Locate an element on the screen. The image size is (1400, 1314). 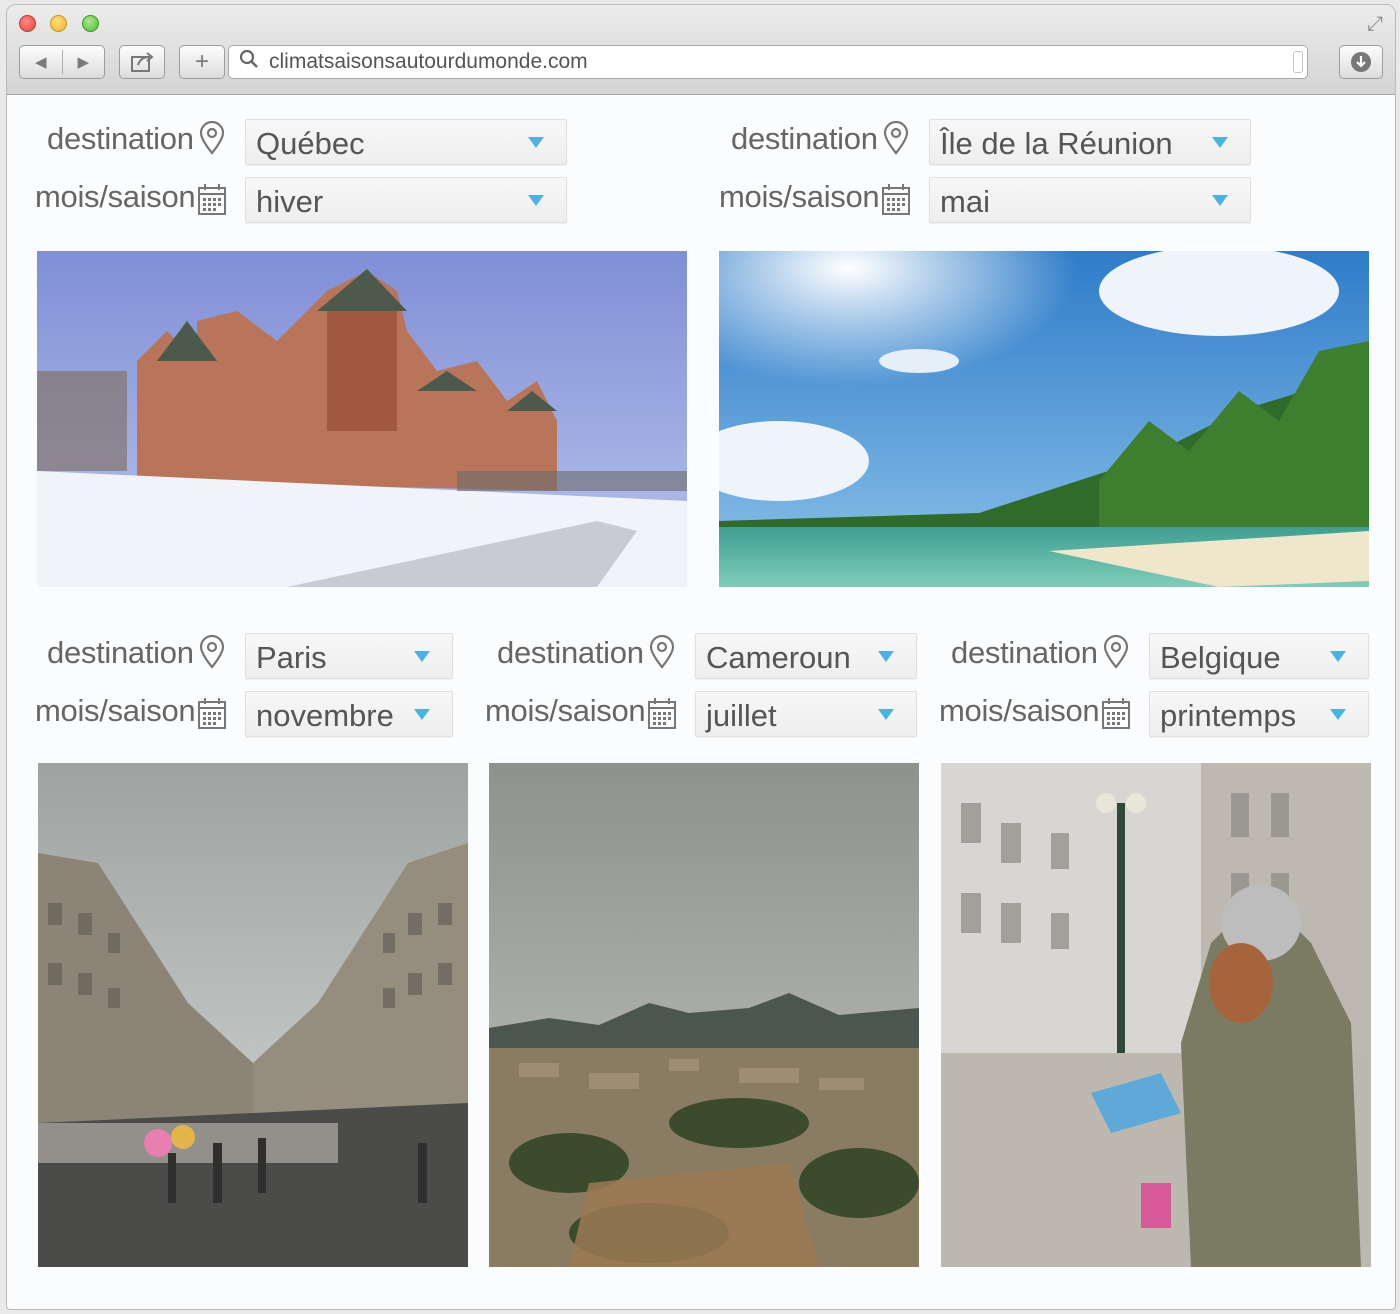
photo-reunion is located at coordinates (1044, 419).